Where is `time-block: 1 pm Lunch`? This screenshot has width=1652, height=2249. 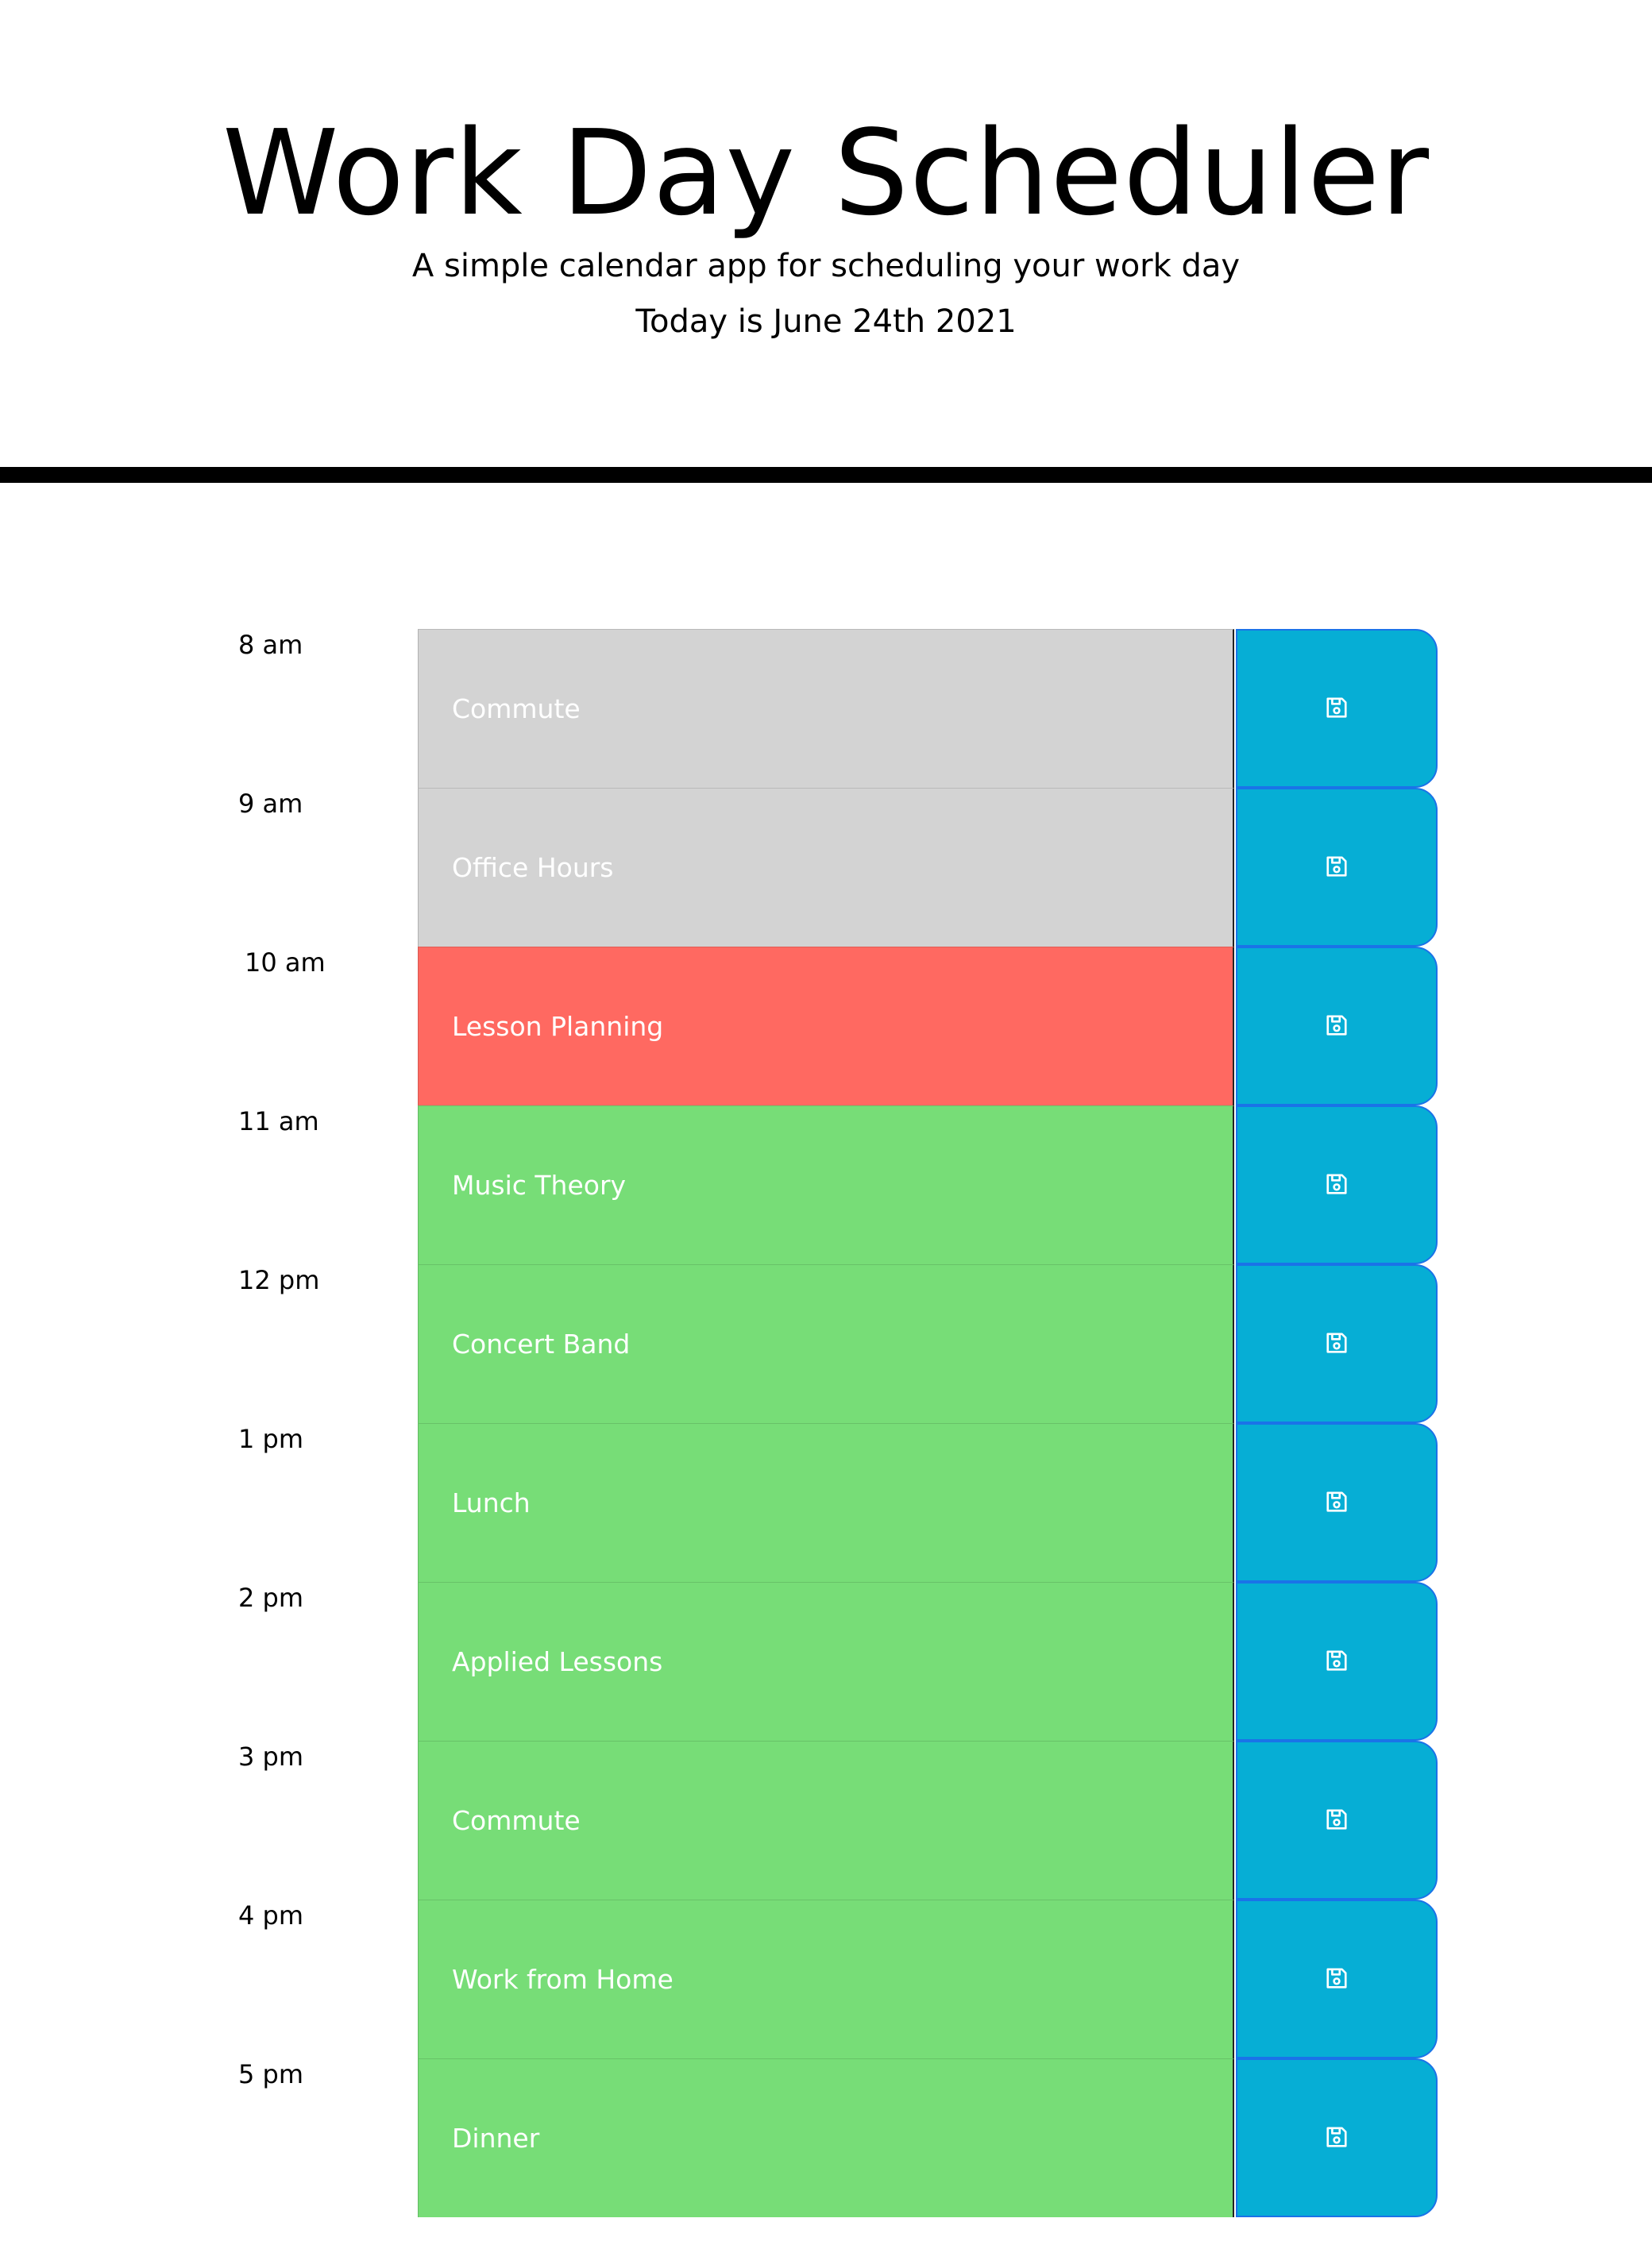
time-block: 1 pm Lunch is located at coordinates (826, 1502).